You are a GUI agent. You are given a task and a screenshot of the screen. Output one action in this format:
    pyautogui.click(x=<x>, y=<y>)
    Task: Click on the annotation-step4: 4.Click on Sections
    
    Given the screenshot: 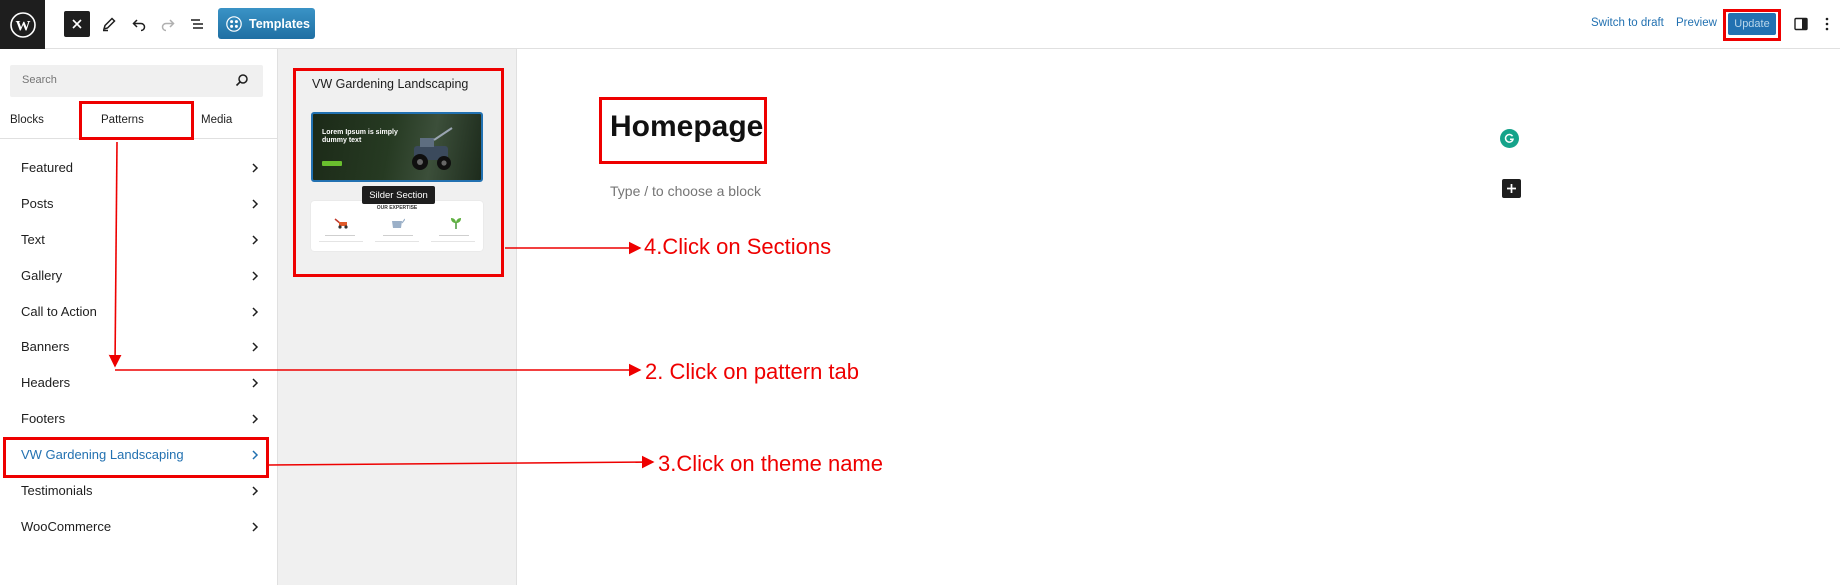 What is the action you would take?
    pyautogui.click(x=738, y=246)
    